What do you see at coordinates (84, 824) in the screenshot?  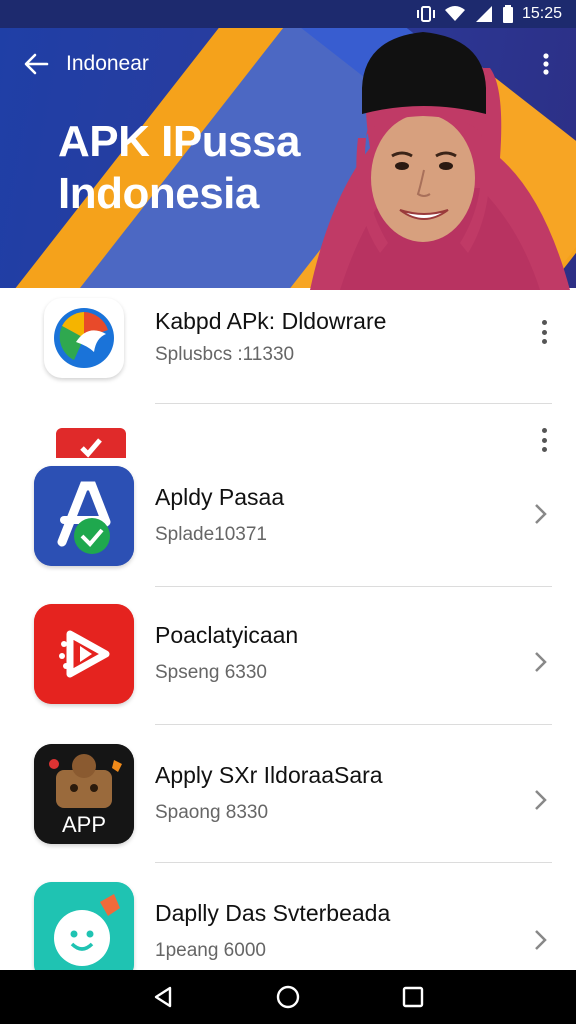 I see `app-icon-label: APP` at bounding box center [84, 824].